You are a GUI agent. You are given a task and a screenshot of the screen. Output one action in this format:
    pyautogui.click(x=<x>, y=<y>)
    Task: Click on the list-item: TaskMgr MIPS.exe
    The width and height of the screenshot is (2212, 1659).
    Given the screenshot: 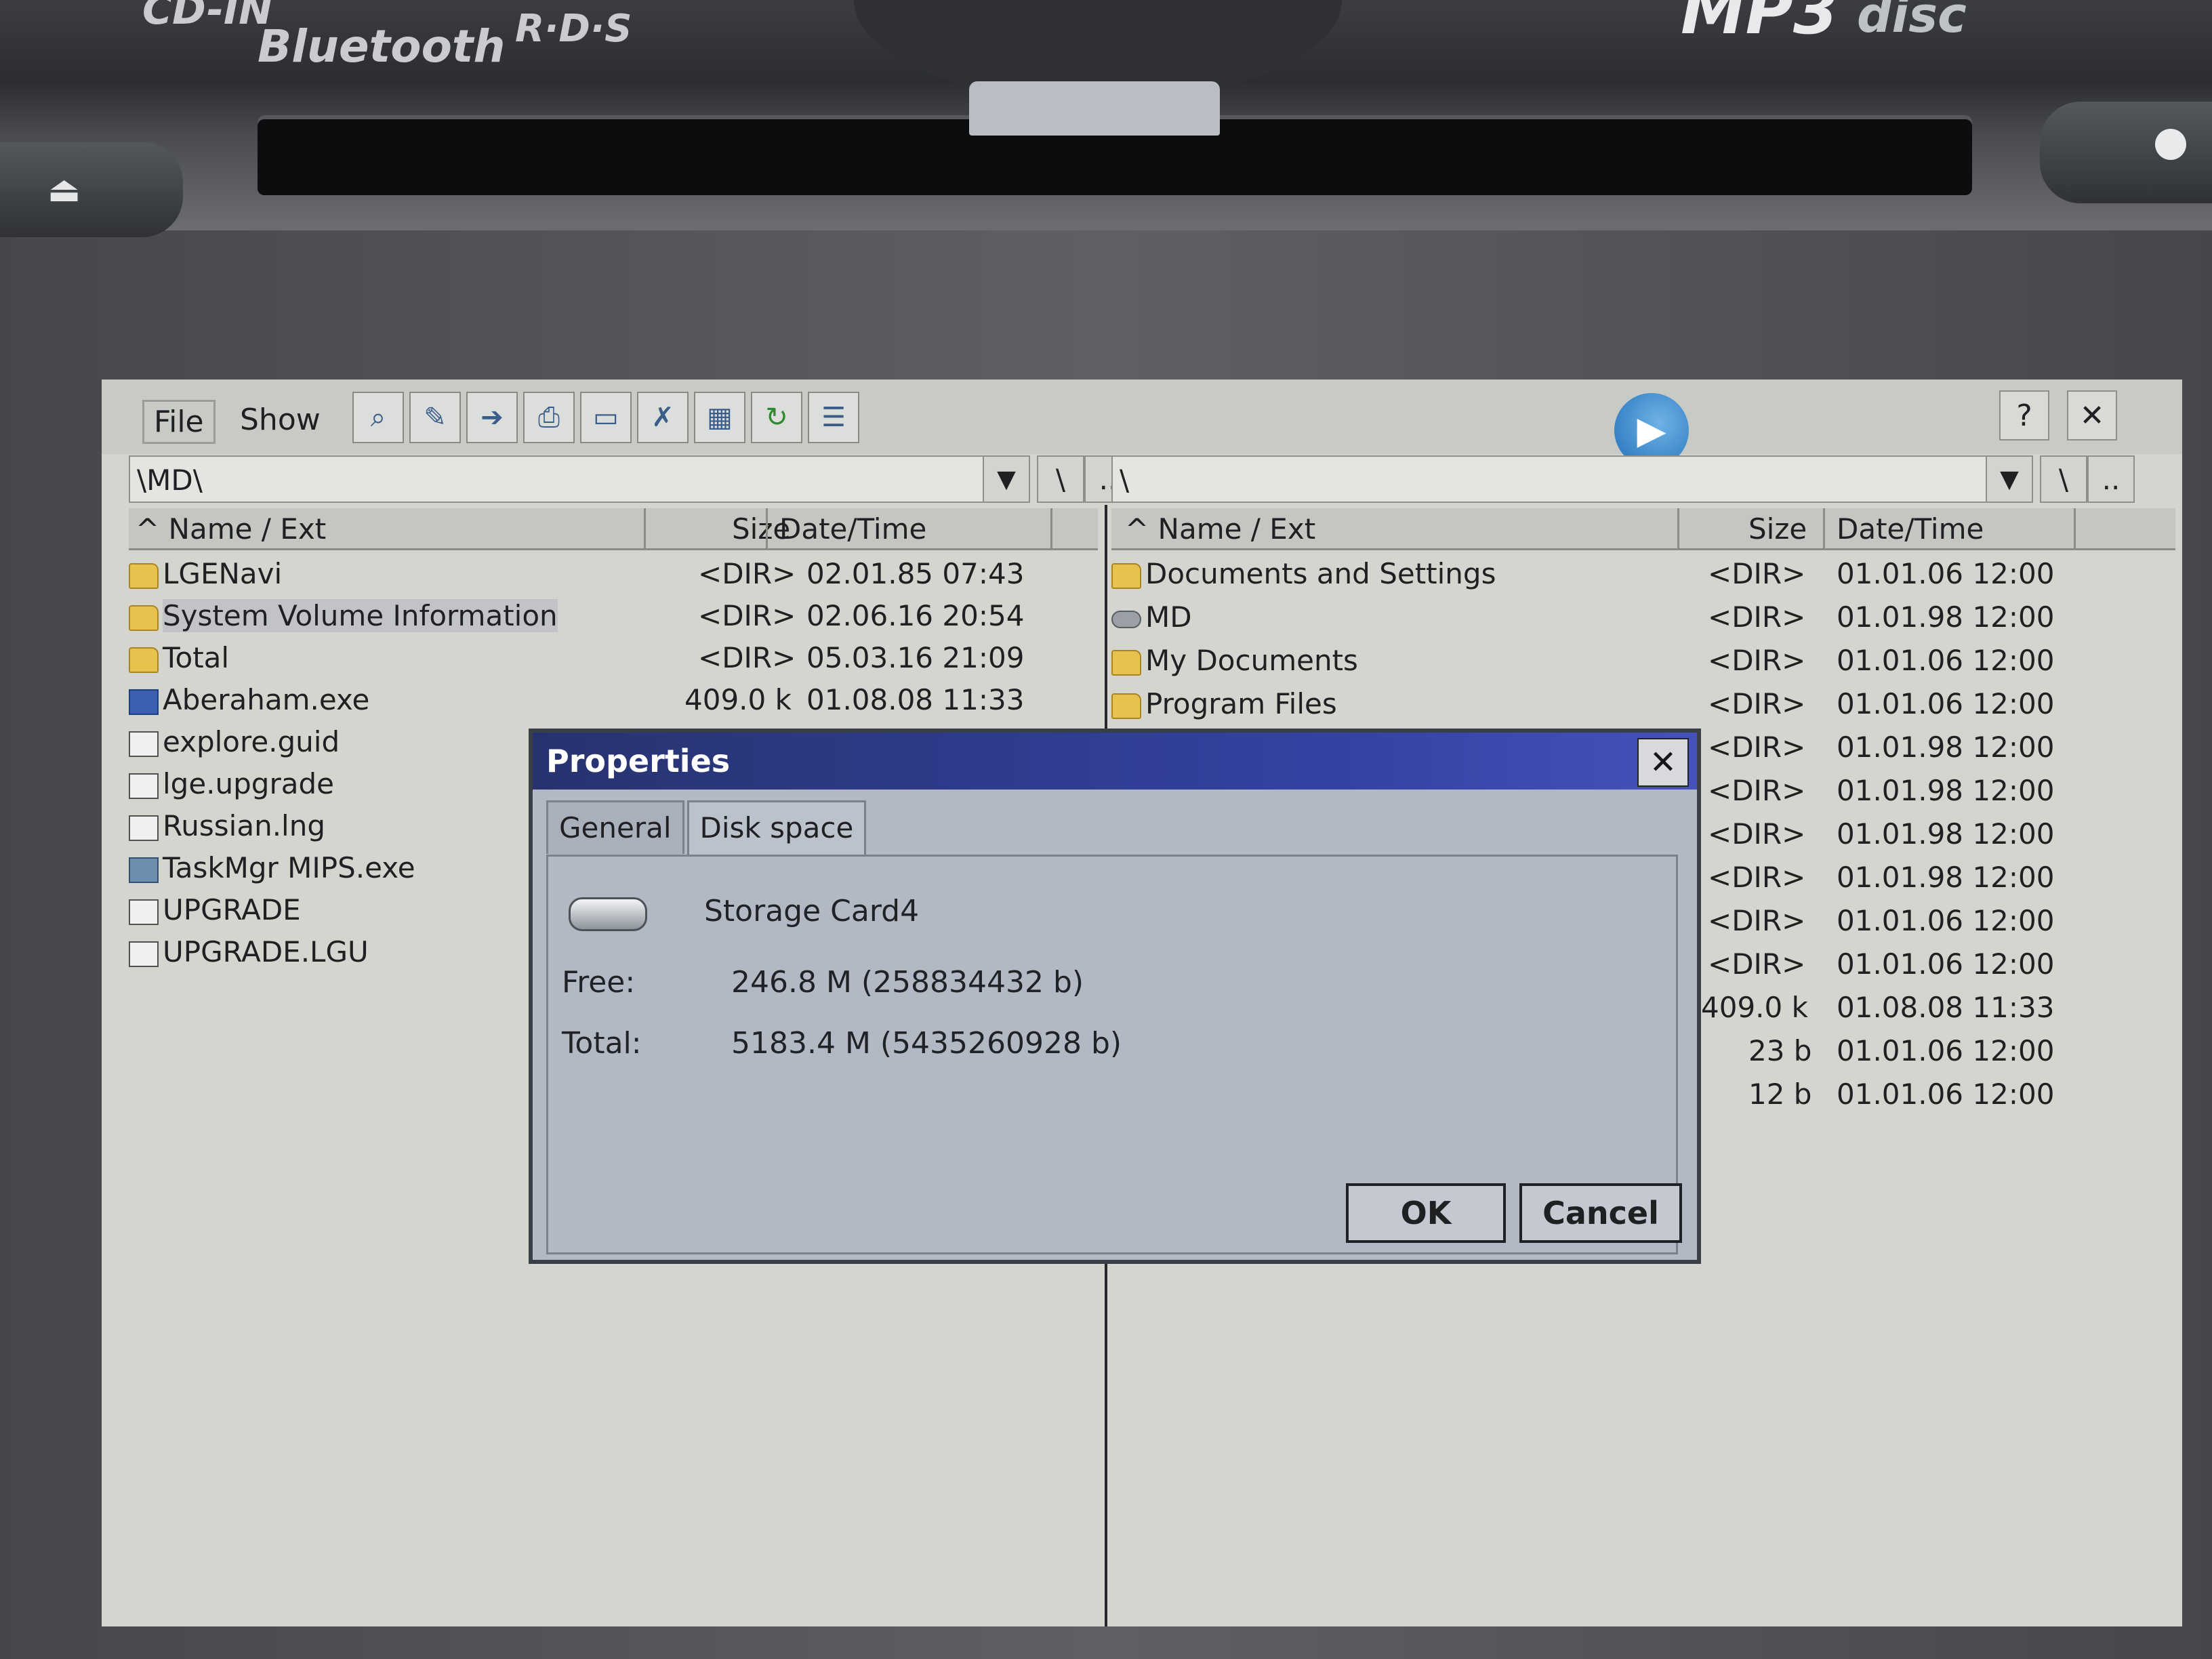 What is the action you would take?
    pyautogui.click(x=272, y=868)
    